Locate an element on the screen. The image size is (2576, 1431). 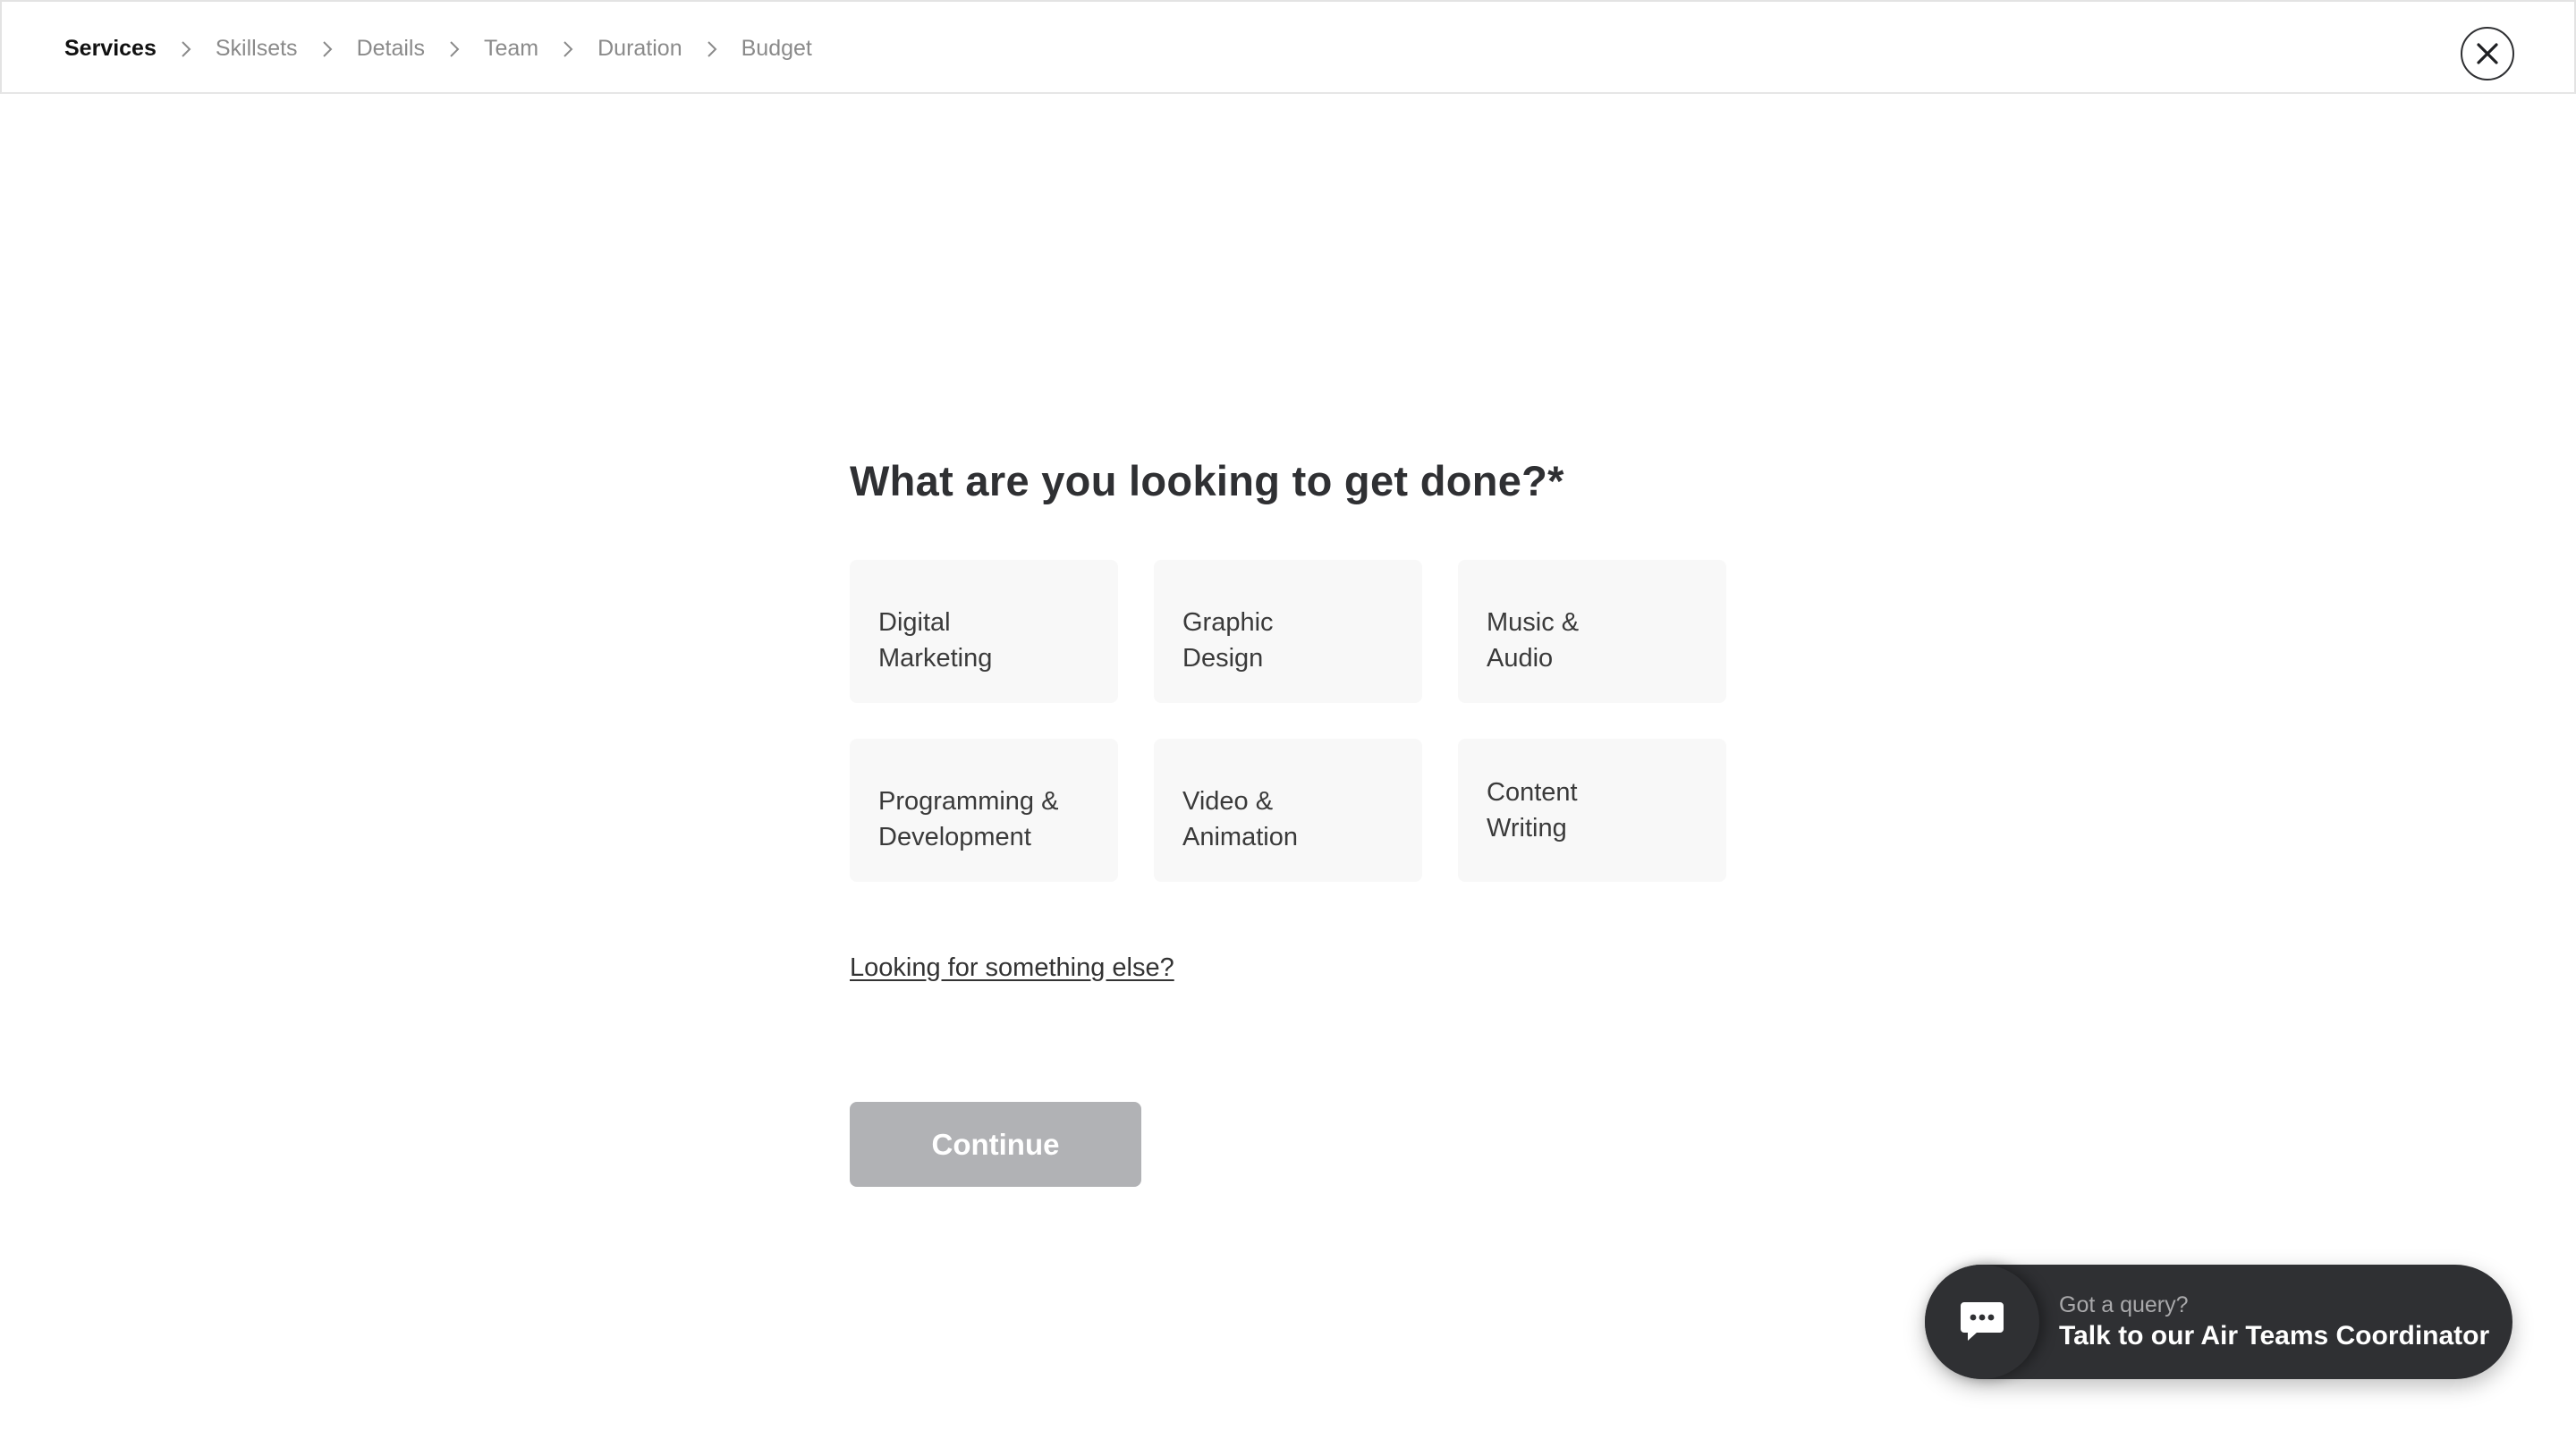
service-card-label: Digital Marketing is located at coordinates (935, 640).